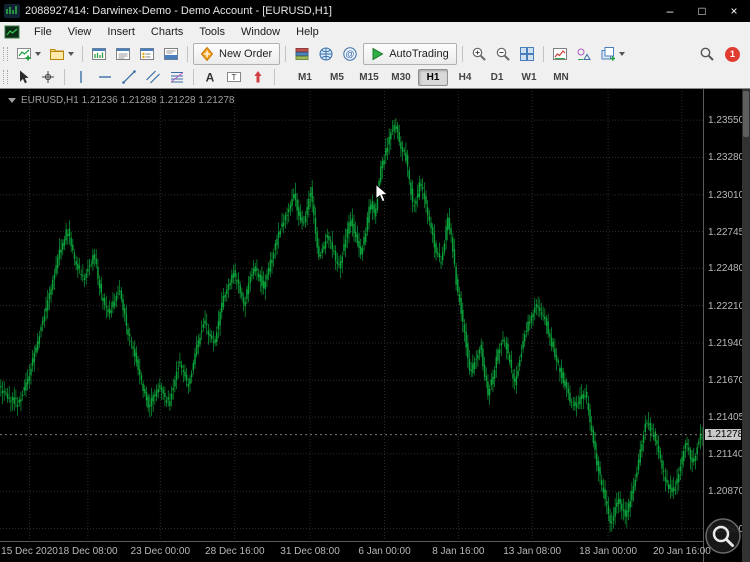 The image size is (750, 562). I want to click on navigator-icon, so click(147, 54).